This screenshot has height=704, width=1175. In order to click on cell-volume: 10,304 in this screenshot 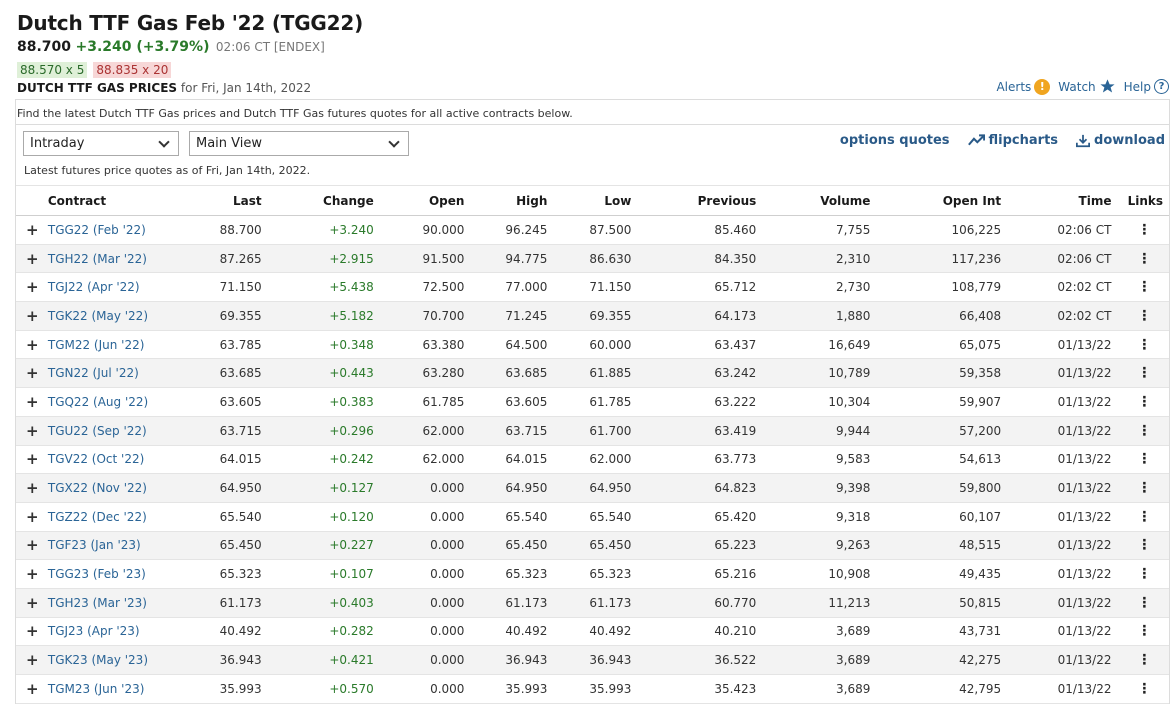, I will do `click(821, 402)`.